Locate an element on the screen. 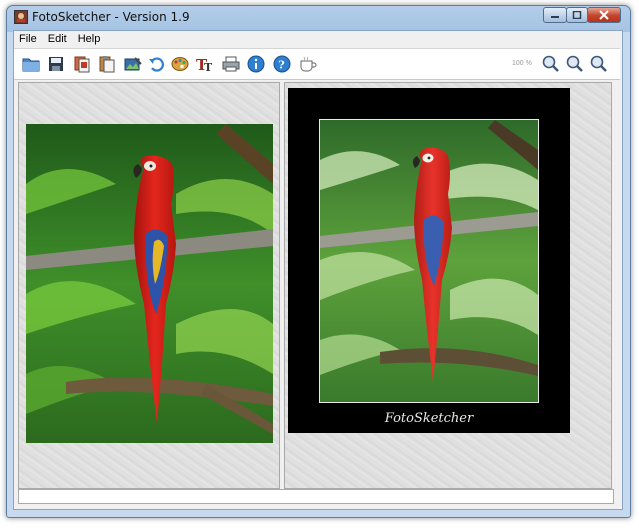 Image resolution: width=639 pixels, height=529 pixels. menu-edit: Edit is located at coordinates (58, 39).